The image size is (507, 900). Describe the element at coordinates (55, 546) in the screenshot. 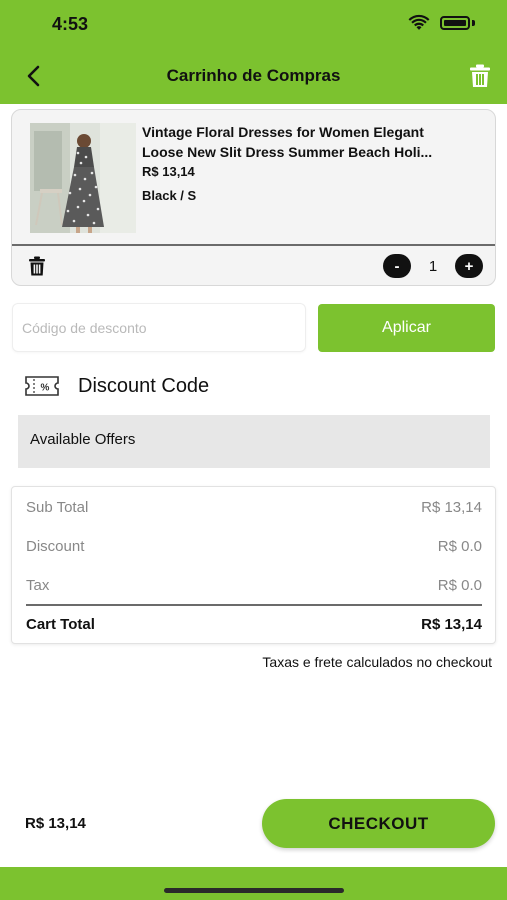

I see `discount-label: Discount` at that location.